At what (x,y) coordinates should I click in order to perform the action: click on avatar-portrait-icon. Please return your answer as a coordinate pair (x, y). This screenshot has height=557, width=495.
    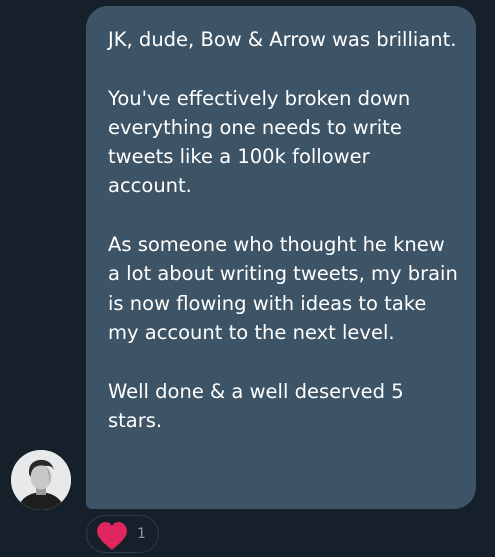
    Looking at the image, I should click on (41, 480).